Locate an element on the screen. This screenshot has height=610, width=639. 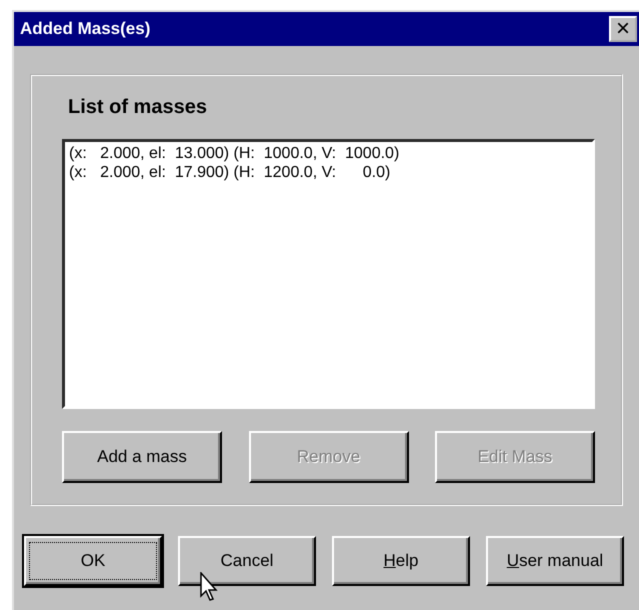
dialog-button: Cancel is located at coordinates (247, 561).